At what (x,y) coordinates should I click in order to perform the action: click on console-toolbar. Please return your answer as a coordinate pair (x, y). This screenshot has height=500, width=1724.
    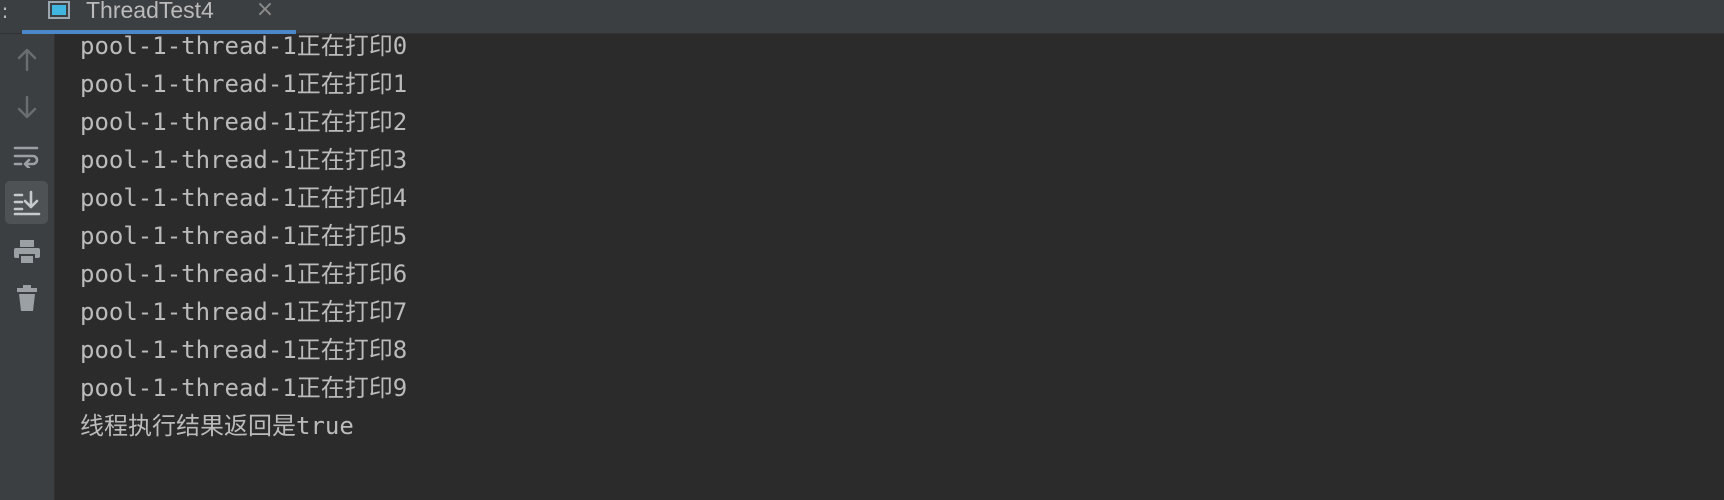
    Looking at the image, I should click on (27, 267).